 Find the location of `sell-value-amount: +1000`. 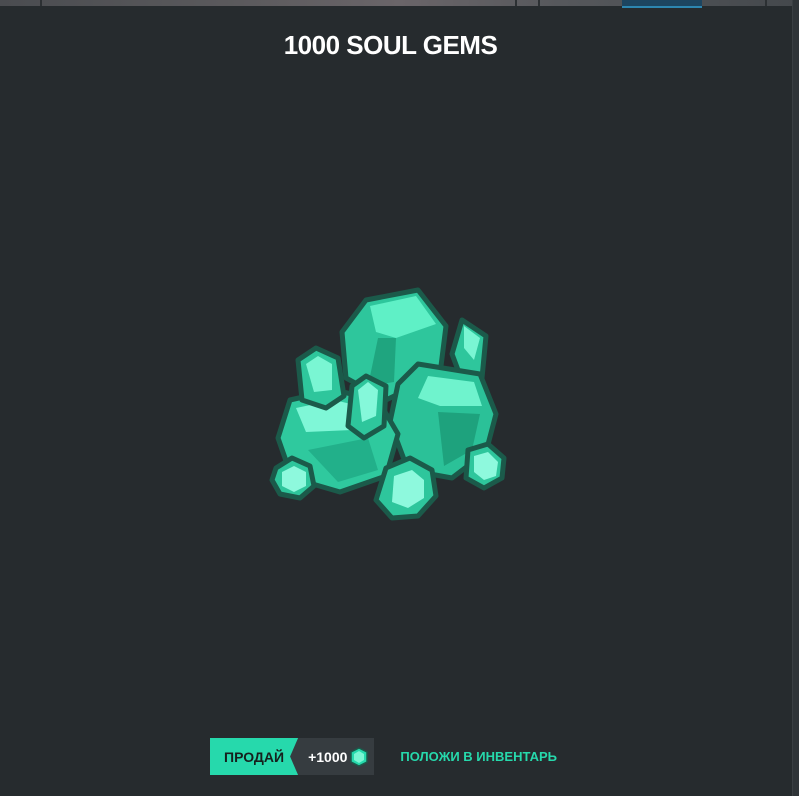

sell-value-amount: +1000 is located at coordinates (328, 756).